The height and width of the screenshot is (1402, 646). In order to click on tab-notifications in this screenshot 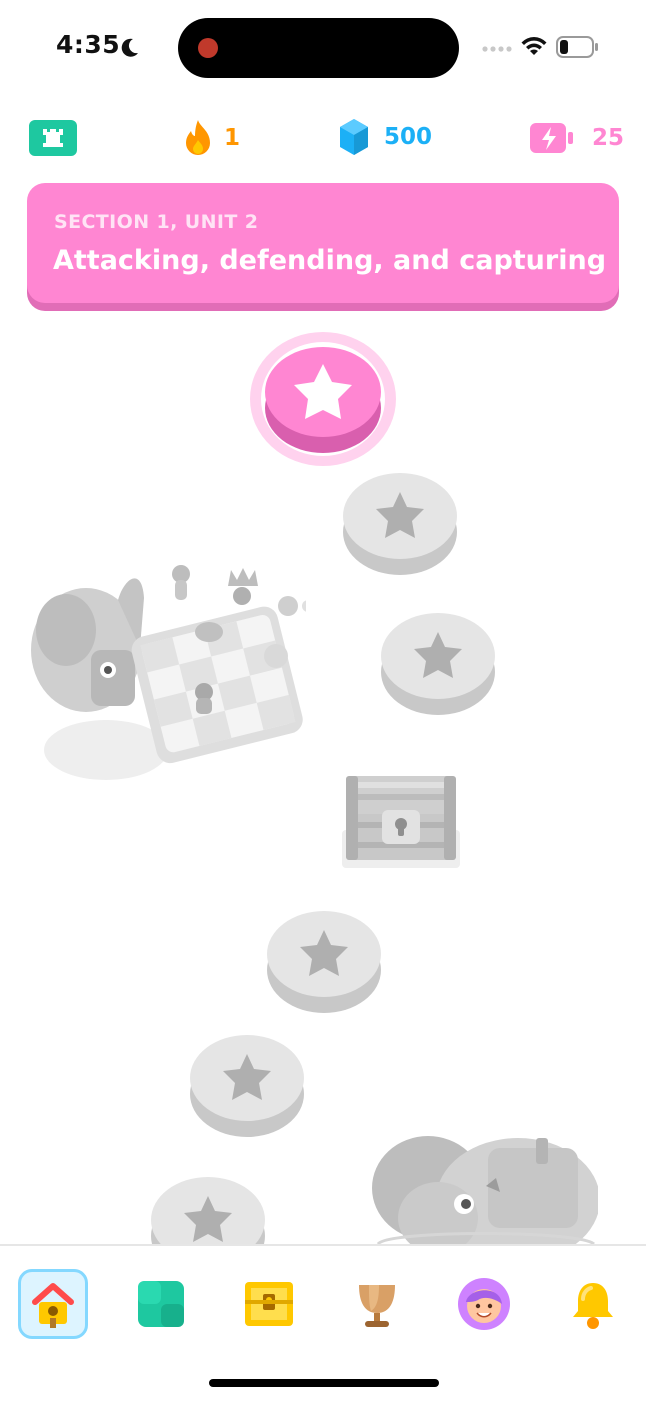, I will do `click(593, 1304)`.